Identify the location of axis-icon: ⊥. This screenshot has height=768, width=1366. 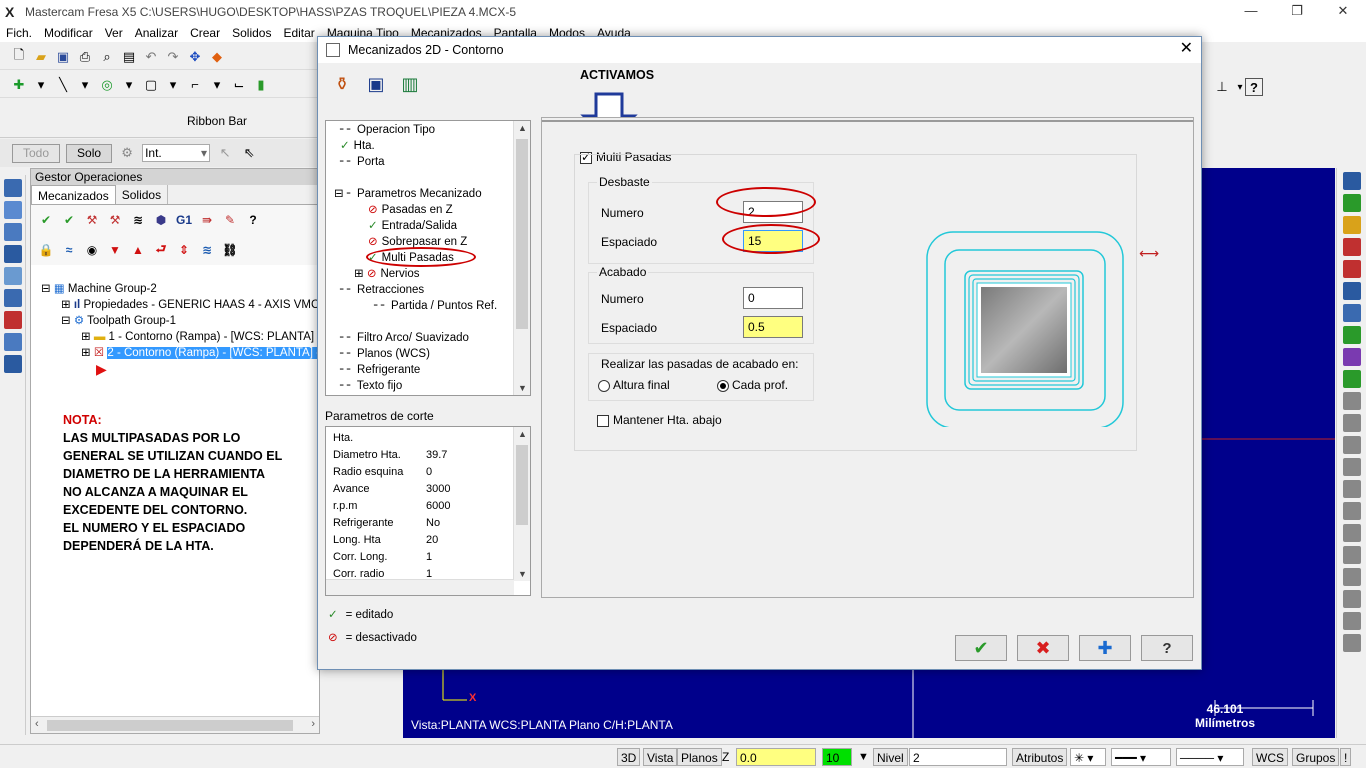
(1222, 87).